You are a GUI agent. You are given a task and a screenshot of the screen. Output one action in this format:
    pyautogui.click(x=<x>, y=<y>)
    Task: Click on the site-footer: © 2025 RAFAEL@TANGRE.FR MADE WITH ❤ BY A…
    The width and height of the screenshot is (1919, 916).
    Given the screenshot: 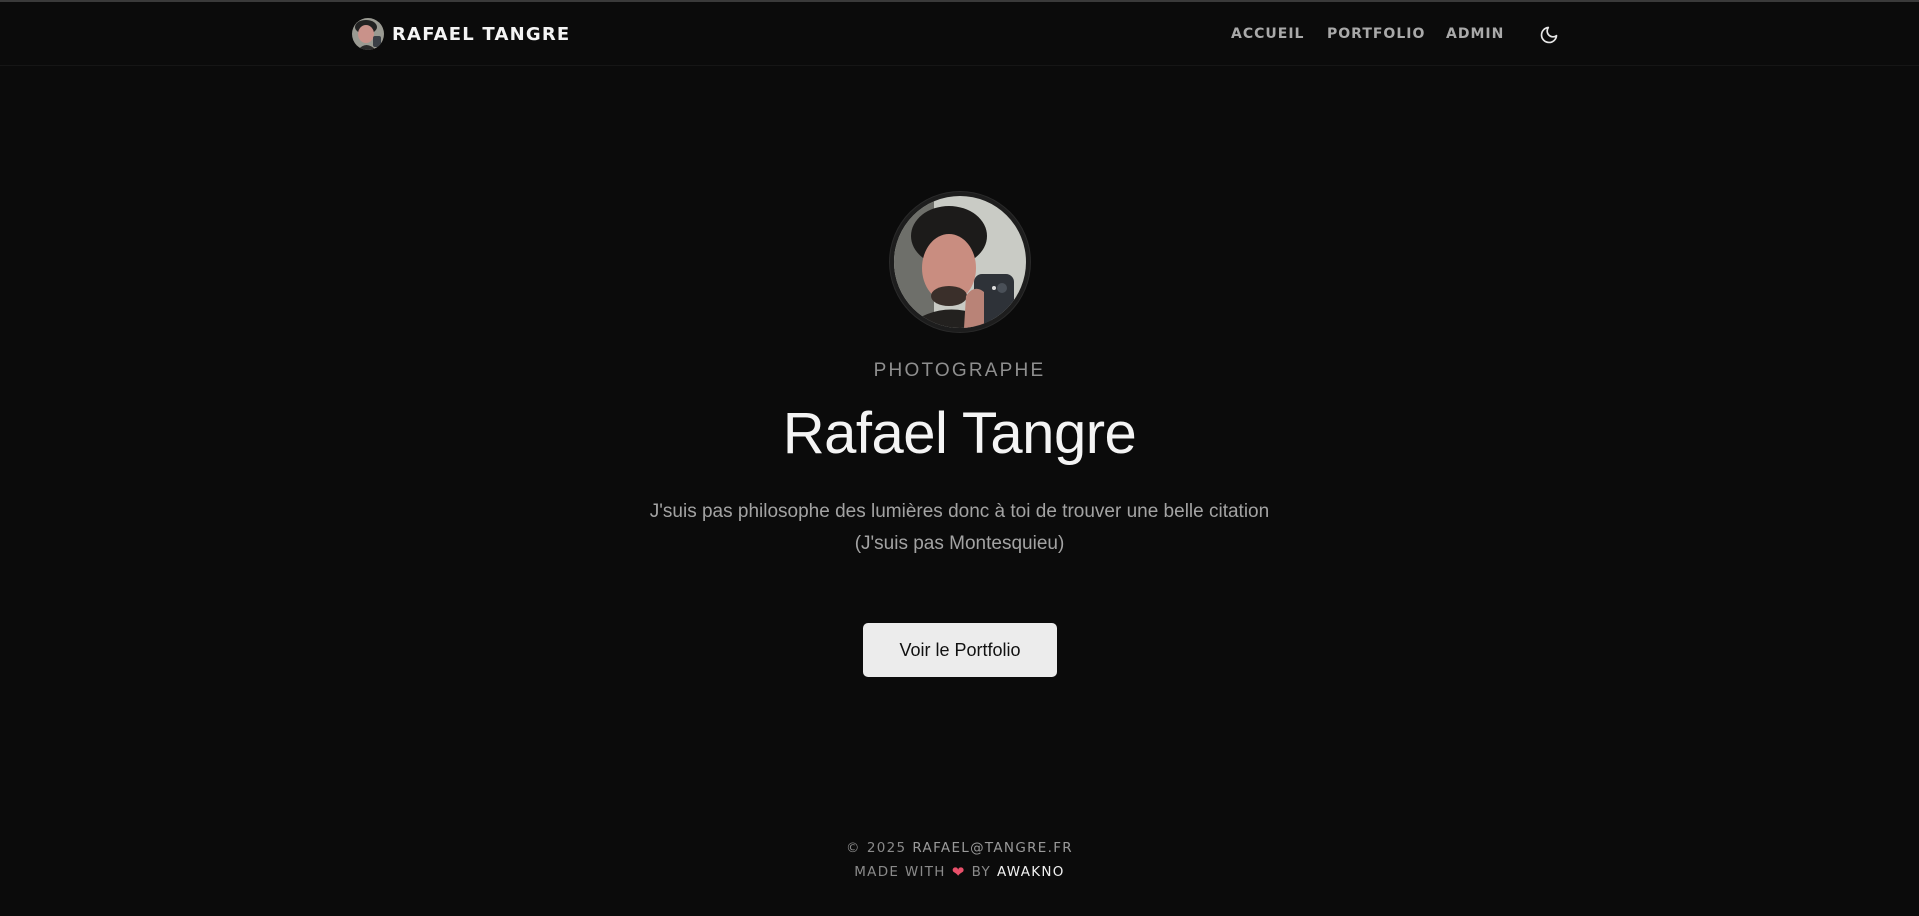 What is the action you would take?
    pyautogui.click(x=959, y=860)
    